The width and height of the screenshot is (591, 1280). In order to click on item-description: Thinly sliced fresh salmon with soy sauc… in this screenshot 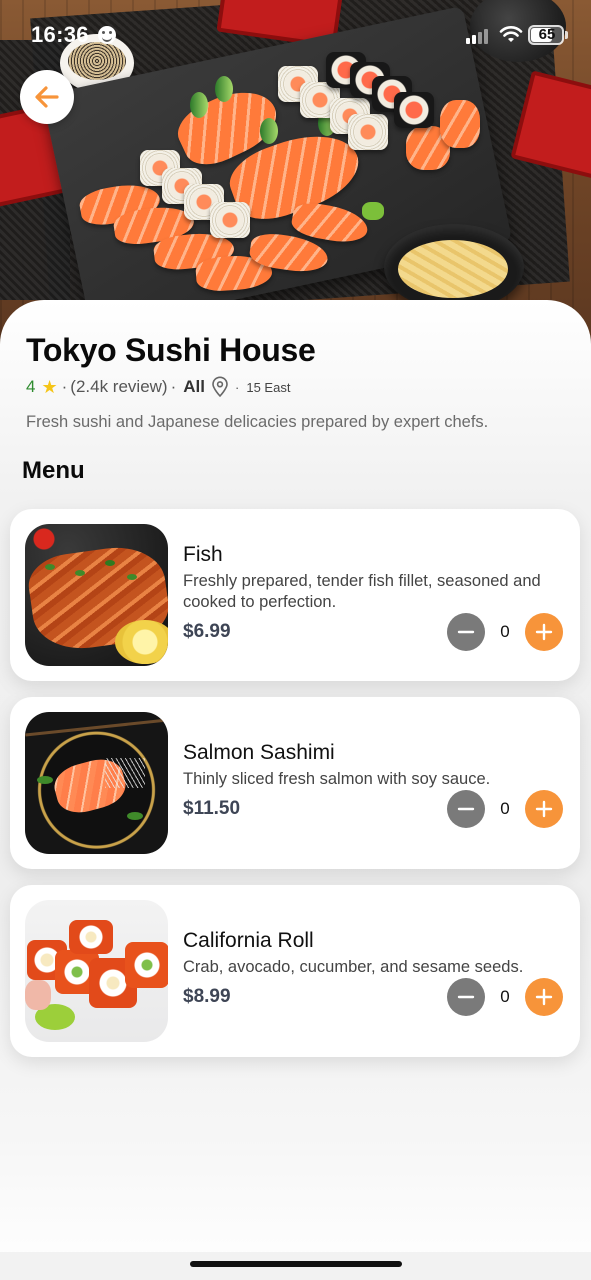, I will do `click(337, 779)`.